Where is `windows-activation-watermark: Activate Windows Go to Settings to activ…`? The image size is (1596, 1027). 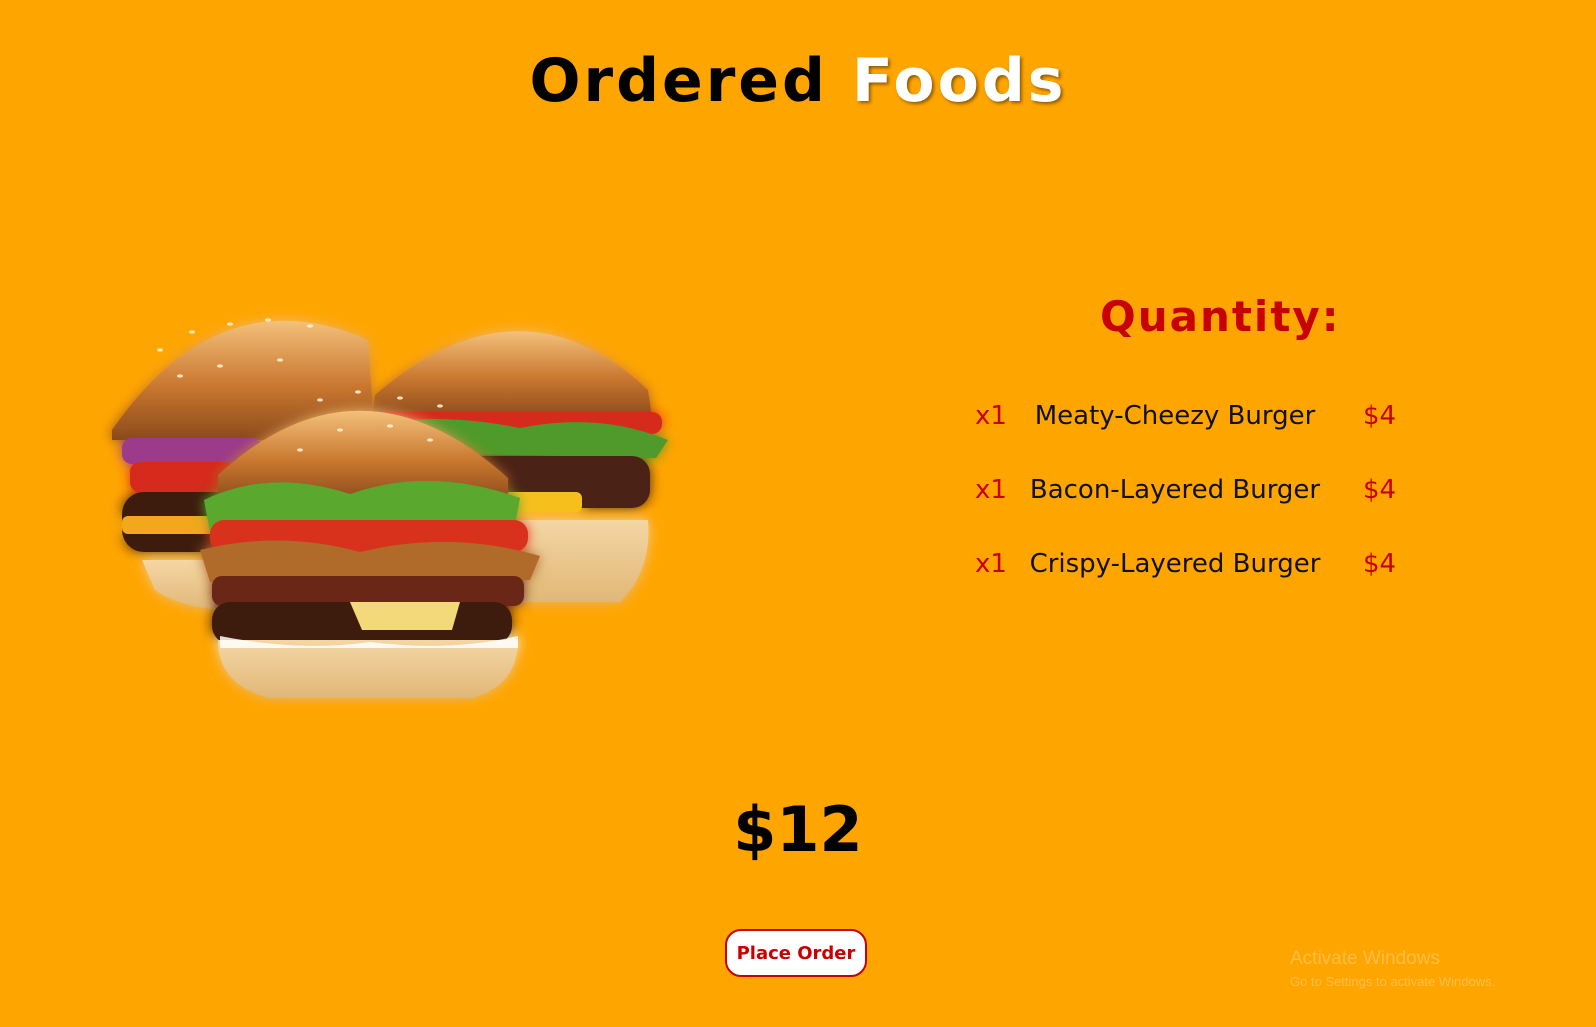
windows-activation-watermark: Activate Windows Go to Settings to activ… is located at coordinates (1392, 968).